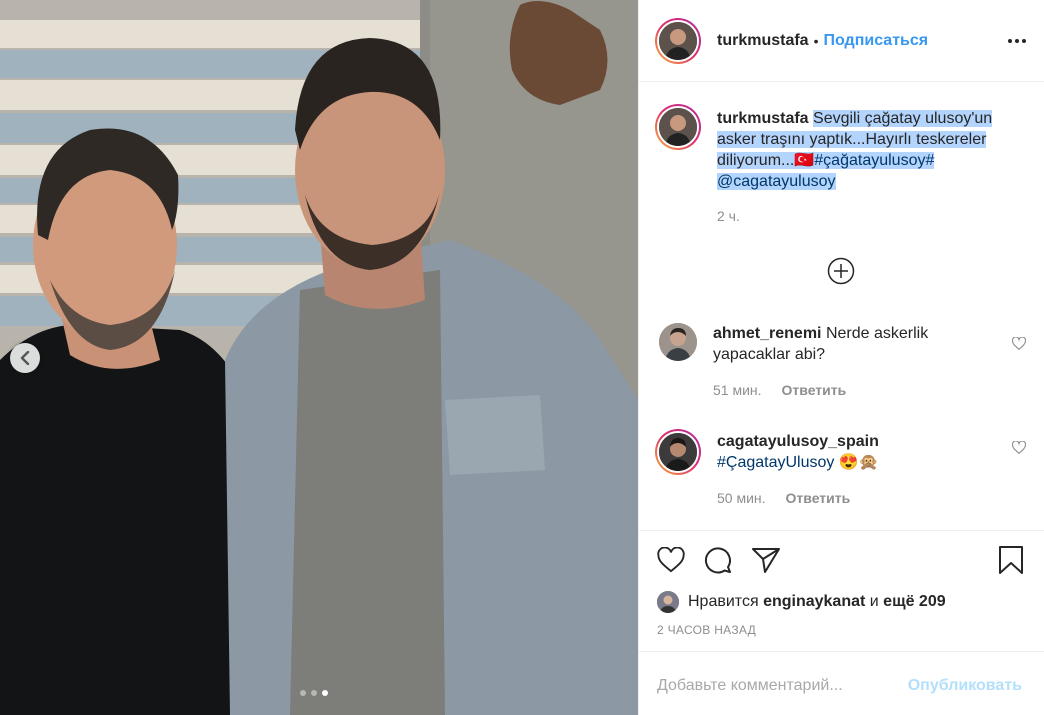 This screenshot has width=1044, height=715. I want to click on comment-hashtag: #ÇagatayUlusoy, so click(775, 462).